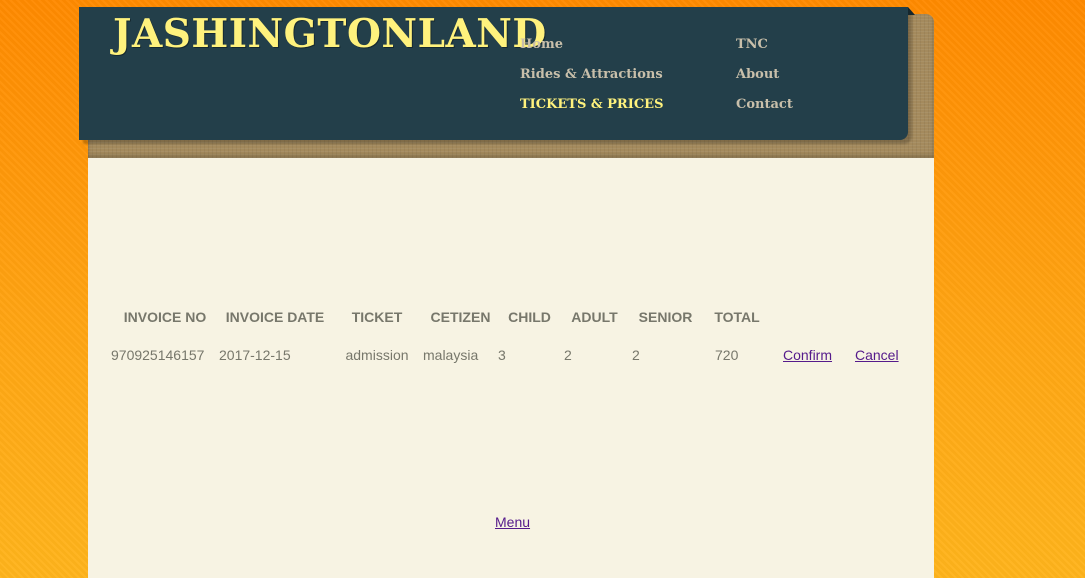  Describe the element at coordinates (594, 317) in the screenshot. I see `column-header-adult: ADULT` at that location.